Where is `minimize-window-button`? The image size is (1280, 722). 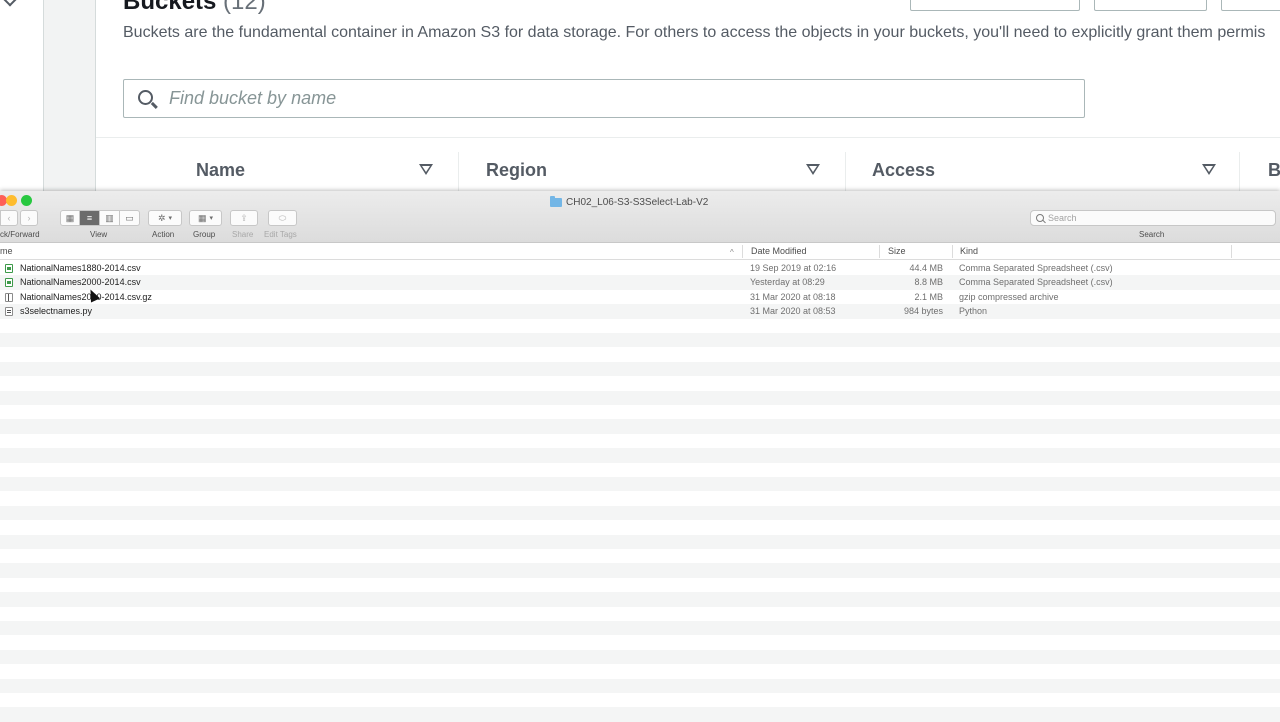 minimize-window-button is located at coordinates (11, 200).